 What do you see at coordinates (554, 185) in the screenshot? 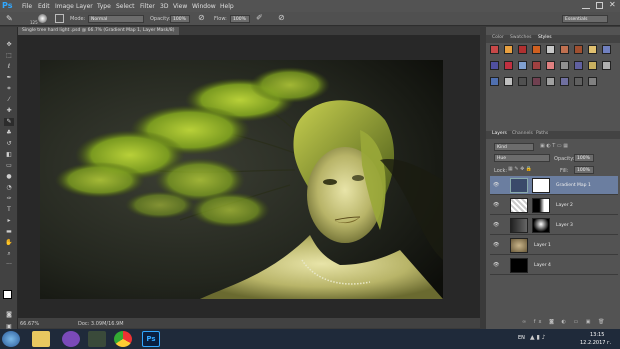
I see `layer-row-gradient-map: 👁 Gradient Map 1` at bounding box center [554, 185].